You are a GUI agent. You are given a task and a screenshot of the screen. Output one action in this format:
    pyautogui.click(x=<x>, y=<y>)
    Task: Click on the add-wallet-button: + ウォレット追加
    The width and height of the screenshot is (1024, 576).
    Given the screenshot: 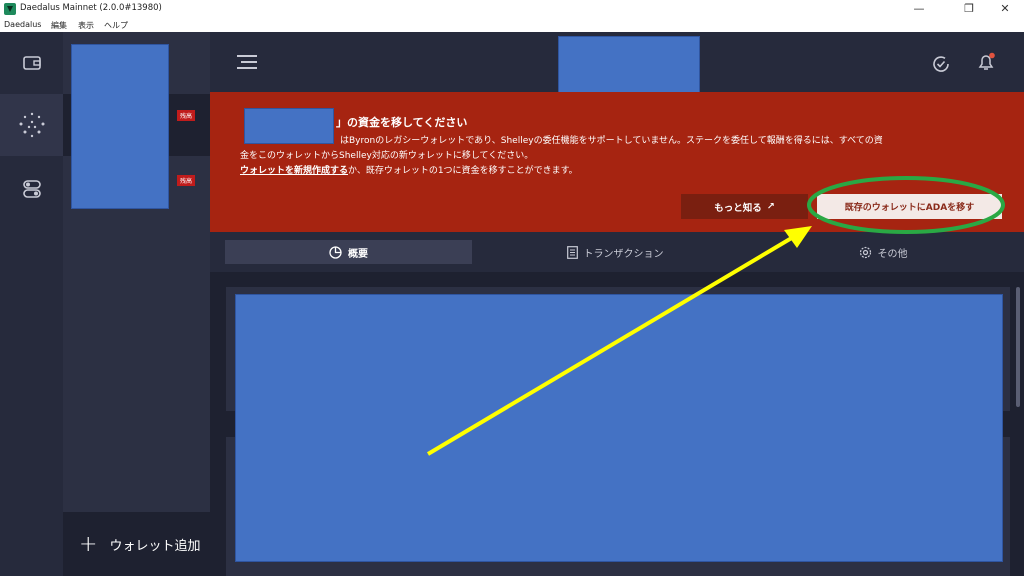 What is the action you would take?
    pyautogui.click(x=136, y=544)
    